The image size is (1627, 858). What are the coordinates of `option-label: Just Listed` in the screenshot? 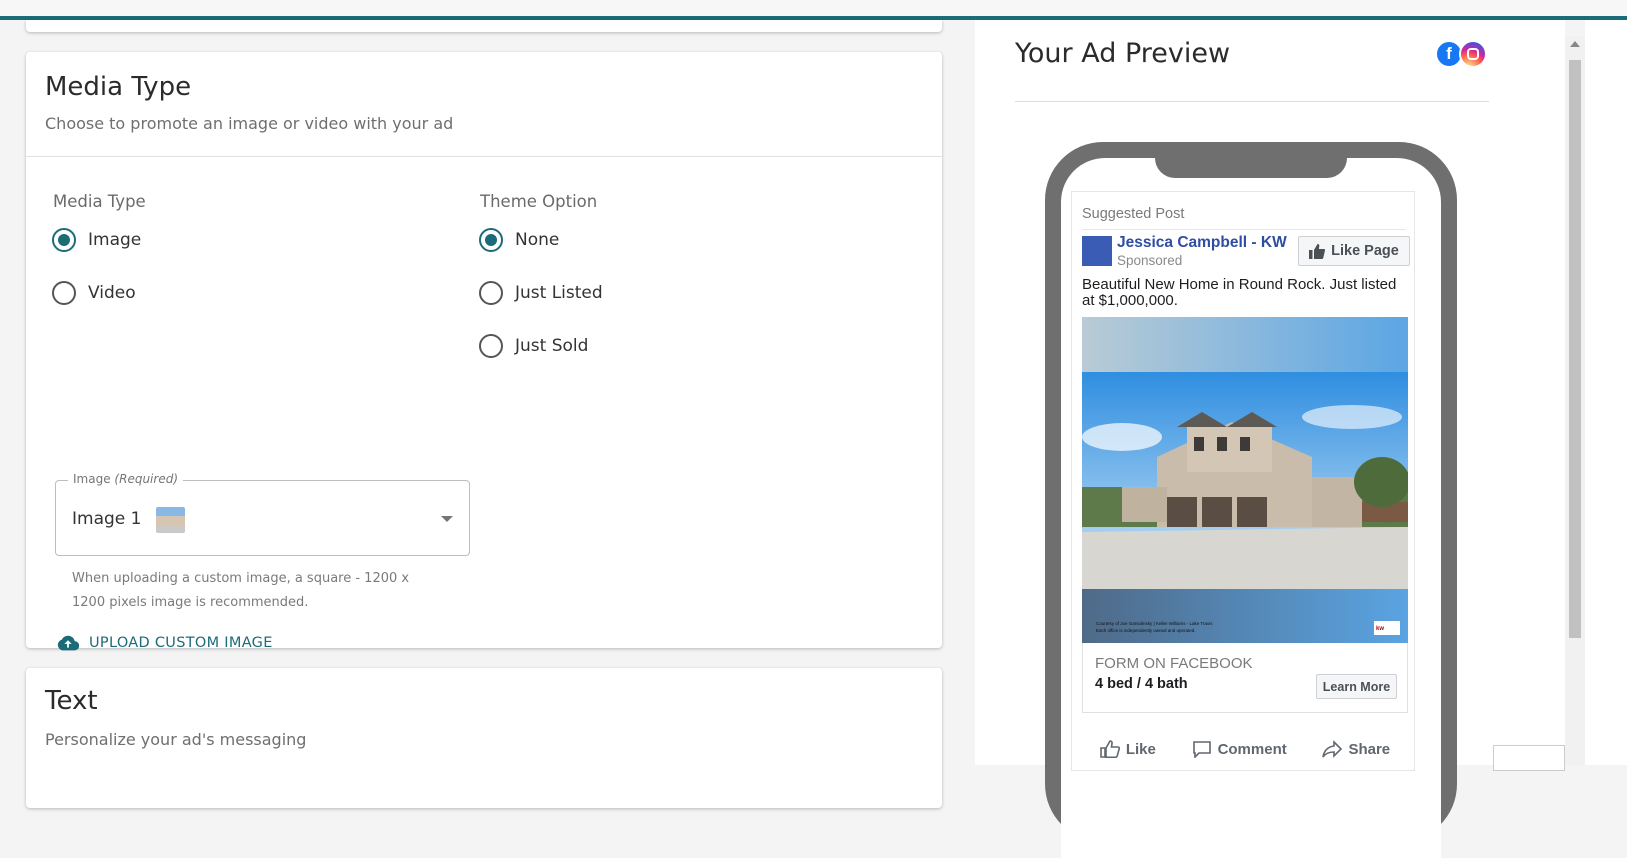 It's located at (559, 293).